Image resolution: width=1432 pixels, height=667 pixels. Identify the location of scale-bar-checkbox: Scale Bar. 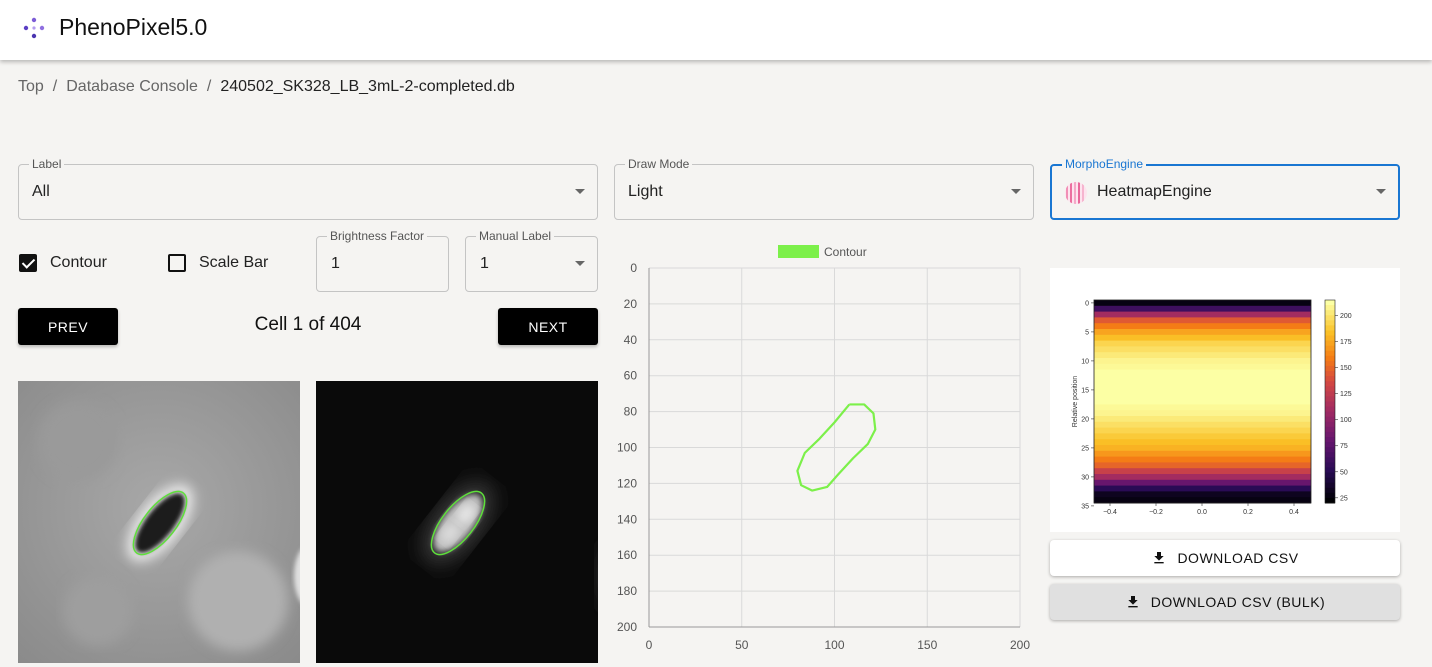
(218, 263).